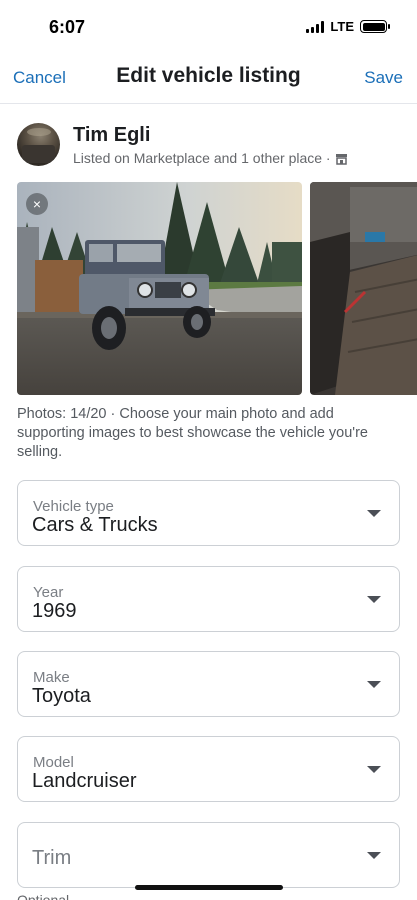  Describe the element at coordinates (73, 506) in the screenshot. I see `field-label: Vehicle type` at that location.